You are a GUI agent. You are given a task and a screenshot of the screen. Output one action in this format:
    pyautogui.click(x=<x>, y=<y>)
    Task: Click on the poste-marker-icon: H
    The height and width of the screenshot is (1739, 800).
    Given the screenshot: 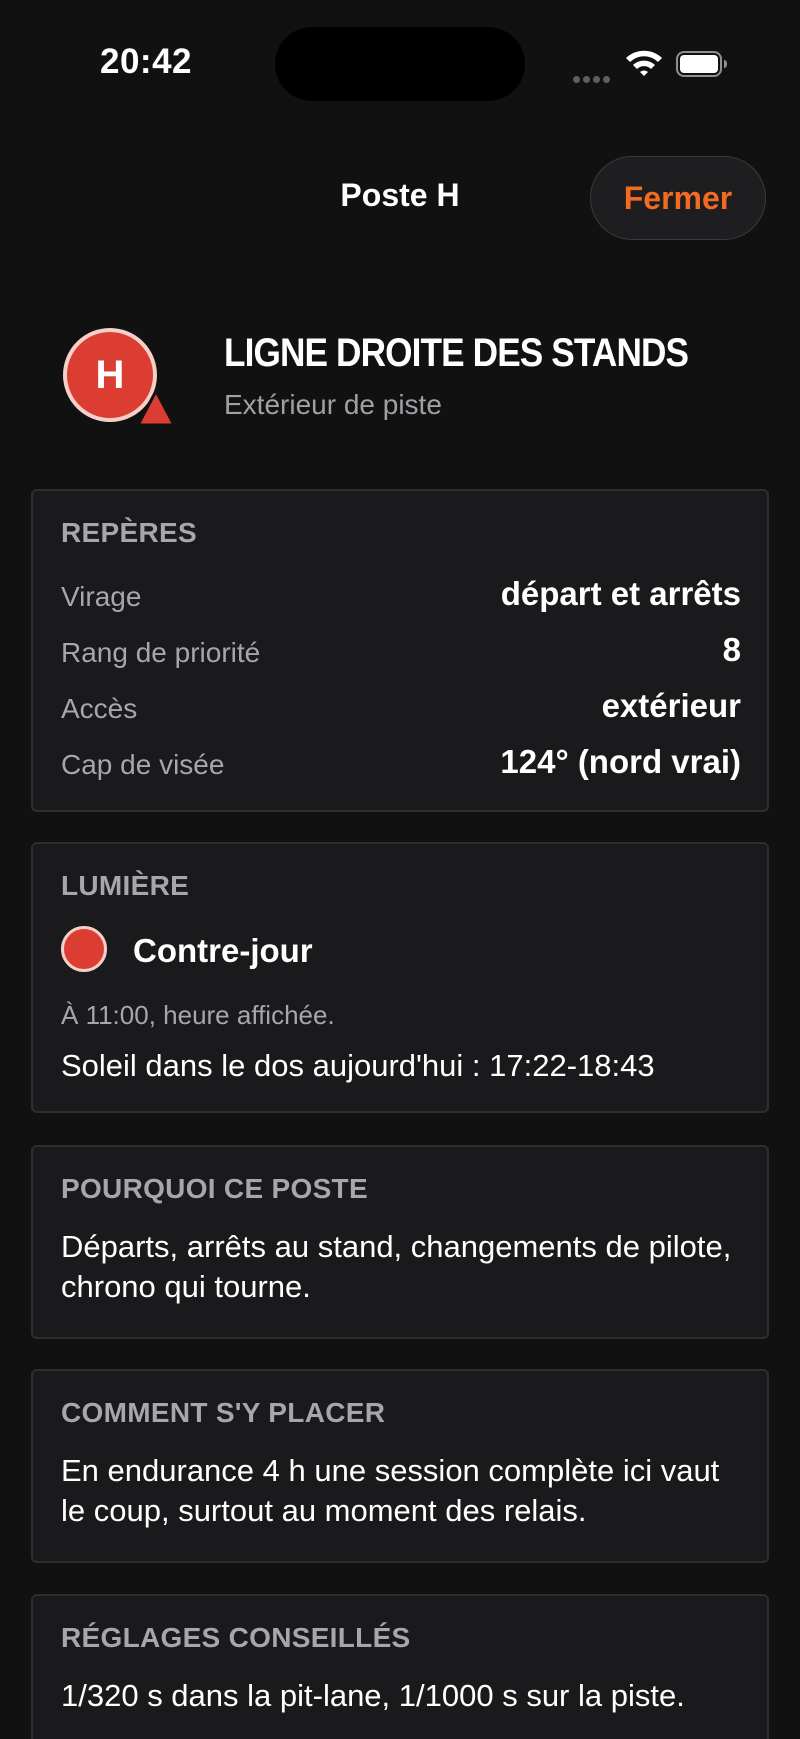 What is the action you would take?
    pyautogui.click(x=120, y=379)
    